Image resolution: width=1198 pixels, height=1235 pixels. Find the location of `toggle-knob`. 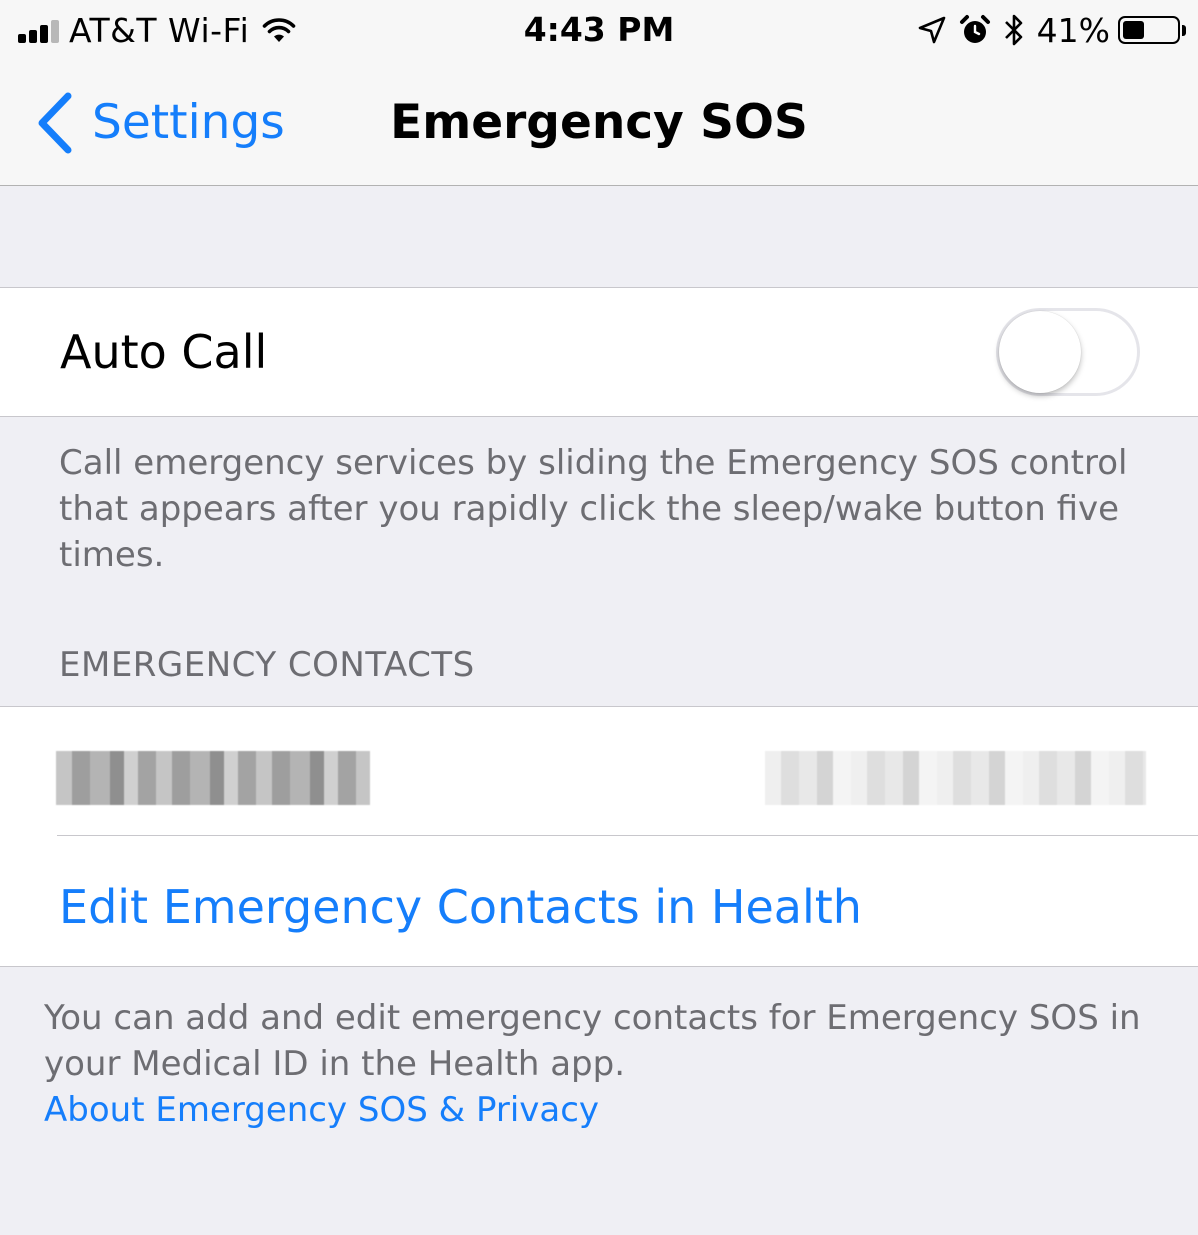

toggle-knob is located at coordinates (1040, 352).